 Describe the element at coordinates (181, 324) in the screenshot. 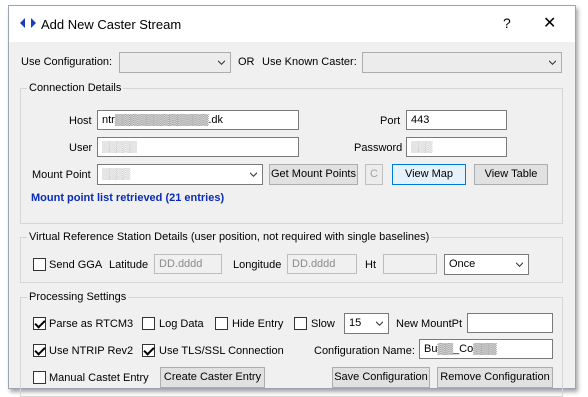

I see `log-data-label: Log Data` at that location.